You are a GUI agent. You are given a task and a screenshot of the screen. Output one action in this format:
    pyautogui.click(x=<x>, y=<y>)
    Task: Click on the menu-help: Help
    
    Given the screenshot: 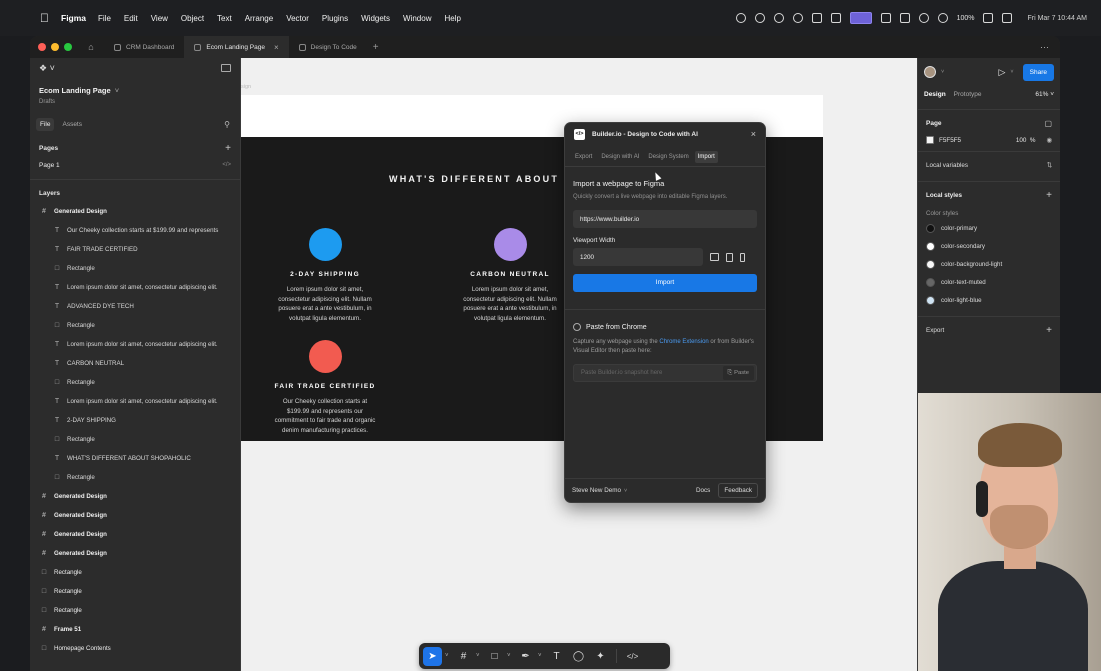 What is the action you would take?
    pyautogui.click(x=452, y=18)
    